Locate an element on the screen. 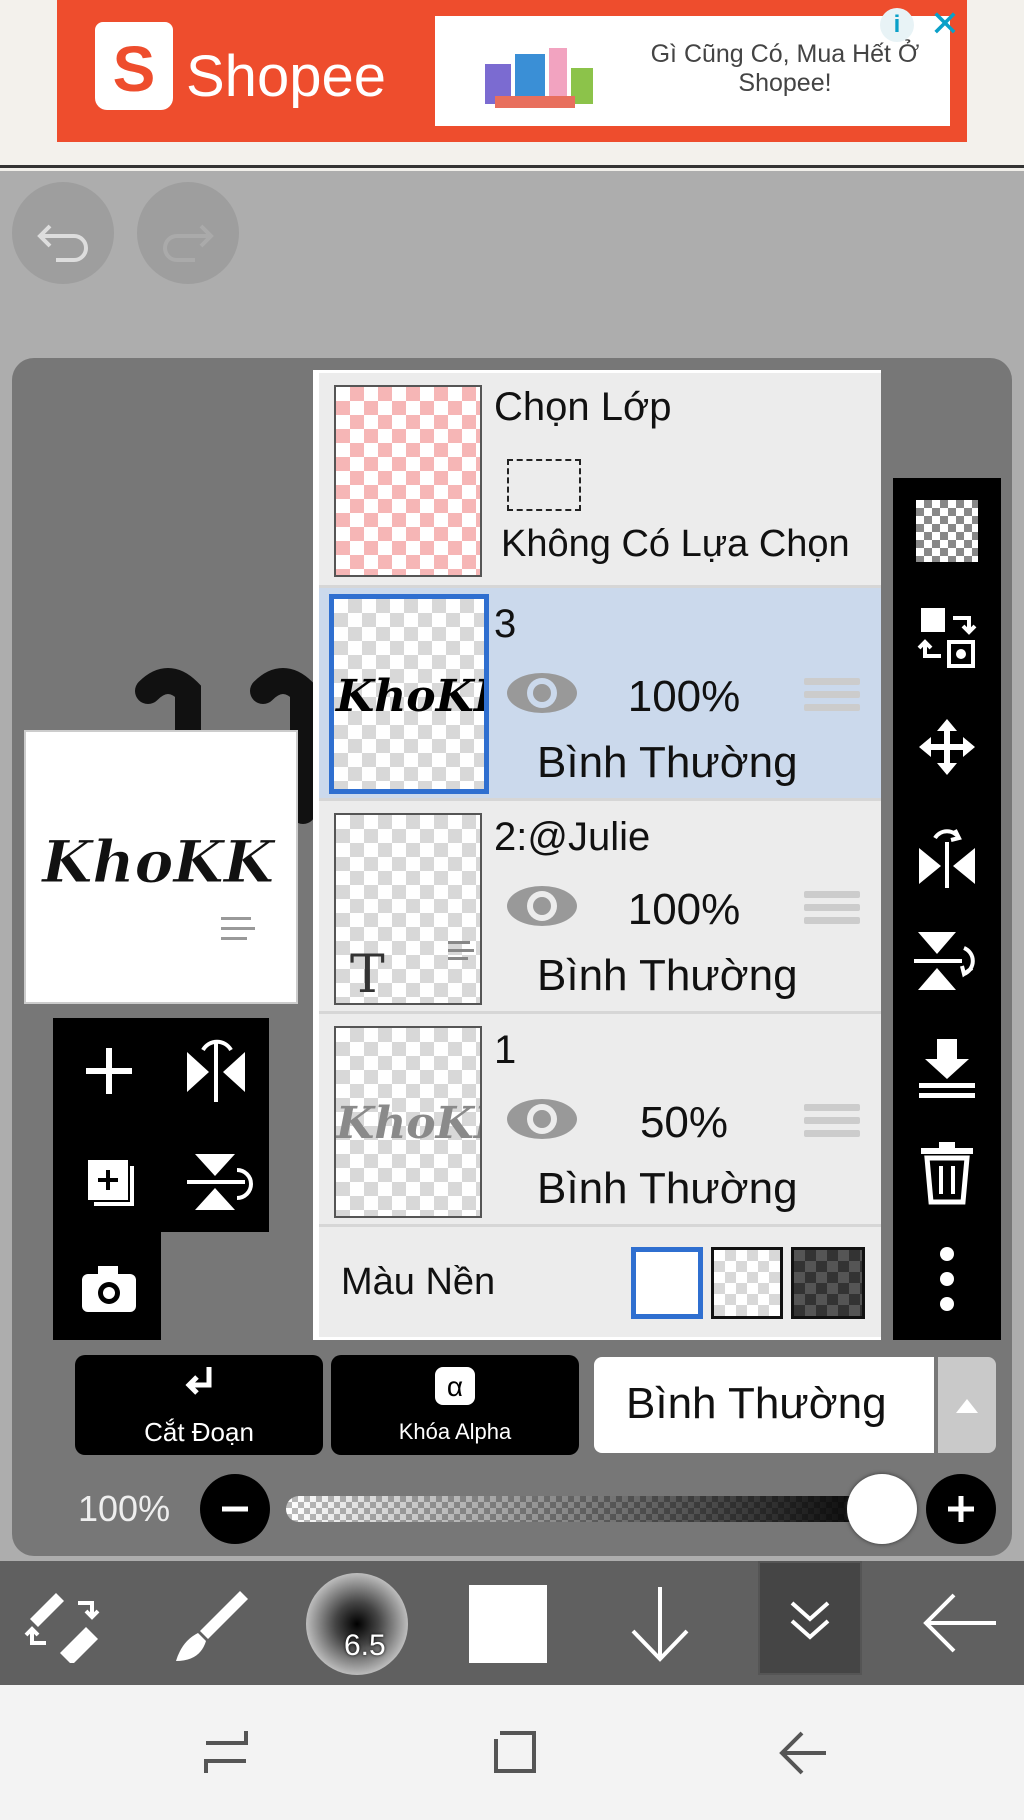 Image resolution: width=1024 pixels, height=1820 pixels. selection-title: Chọn Lớp is located at coordinates (583, 407).